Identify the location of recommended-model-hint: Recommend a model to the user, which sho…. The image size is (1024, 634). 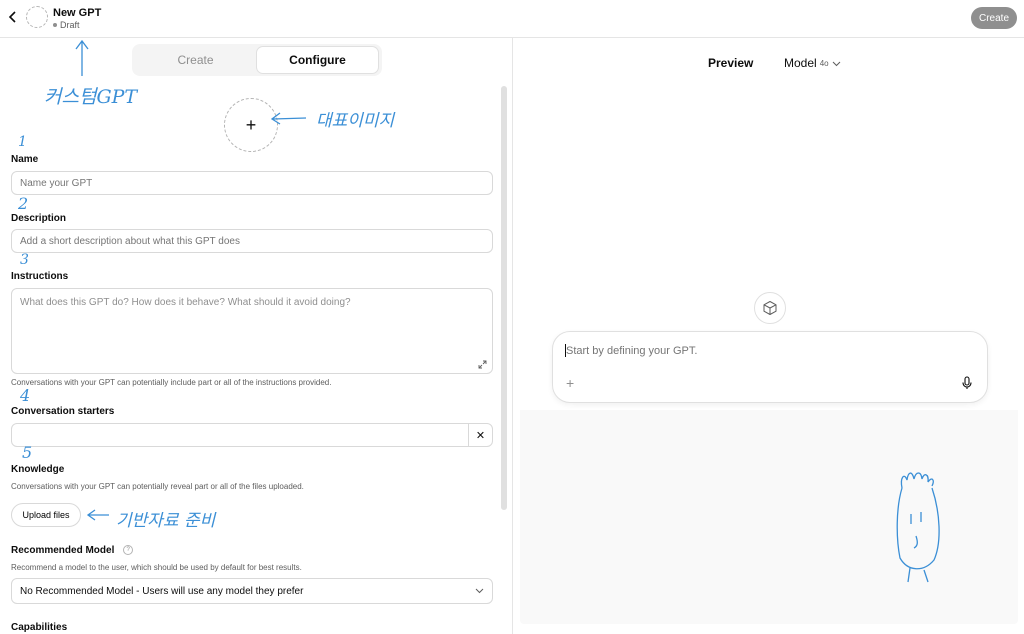
(156, 567).